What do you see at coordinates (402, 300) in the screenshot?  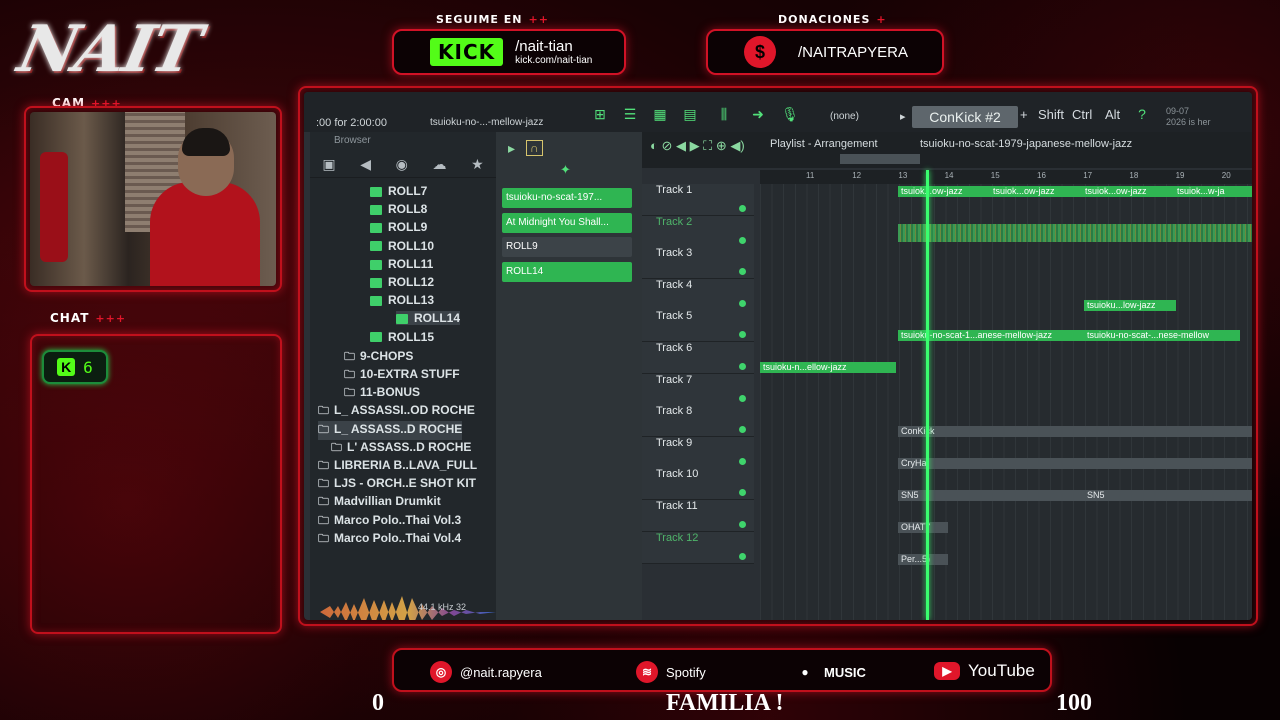 I see `browser-item: ROLL13` at bounding box center [402, 300].